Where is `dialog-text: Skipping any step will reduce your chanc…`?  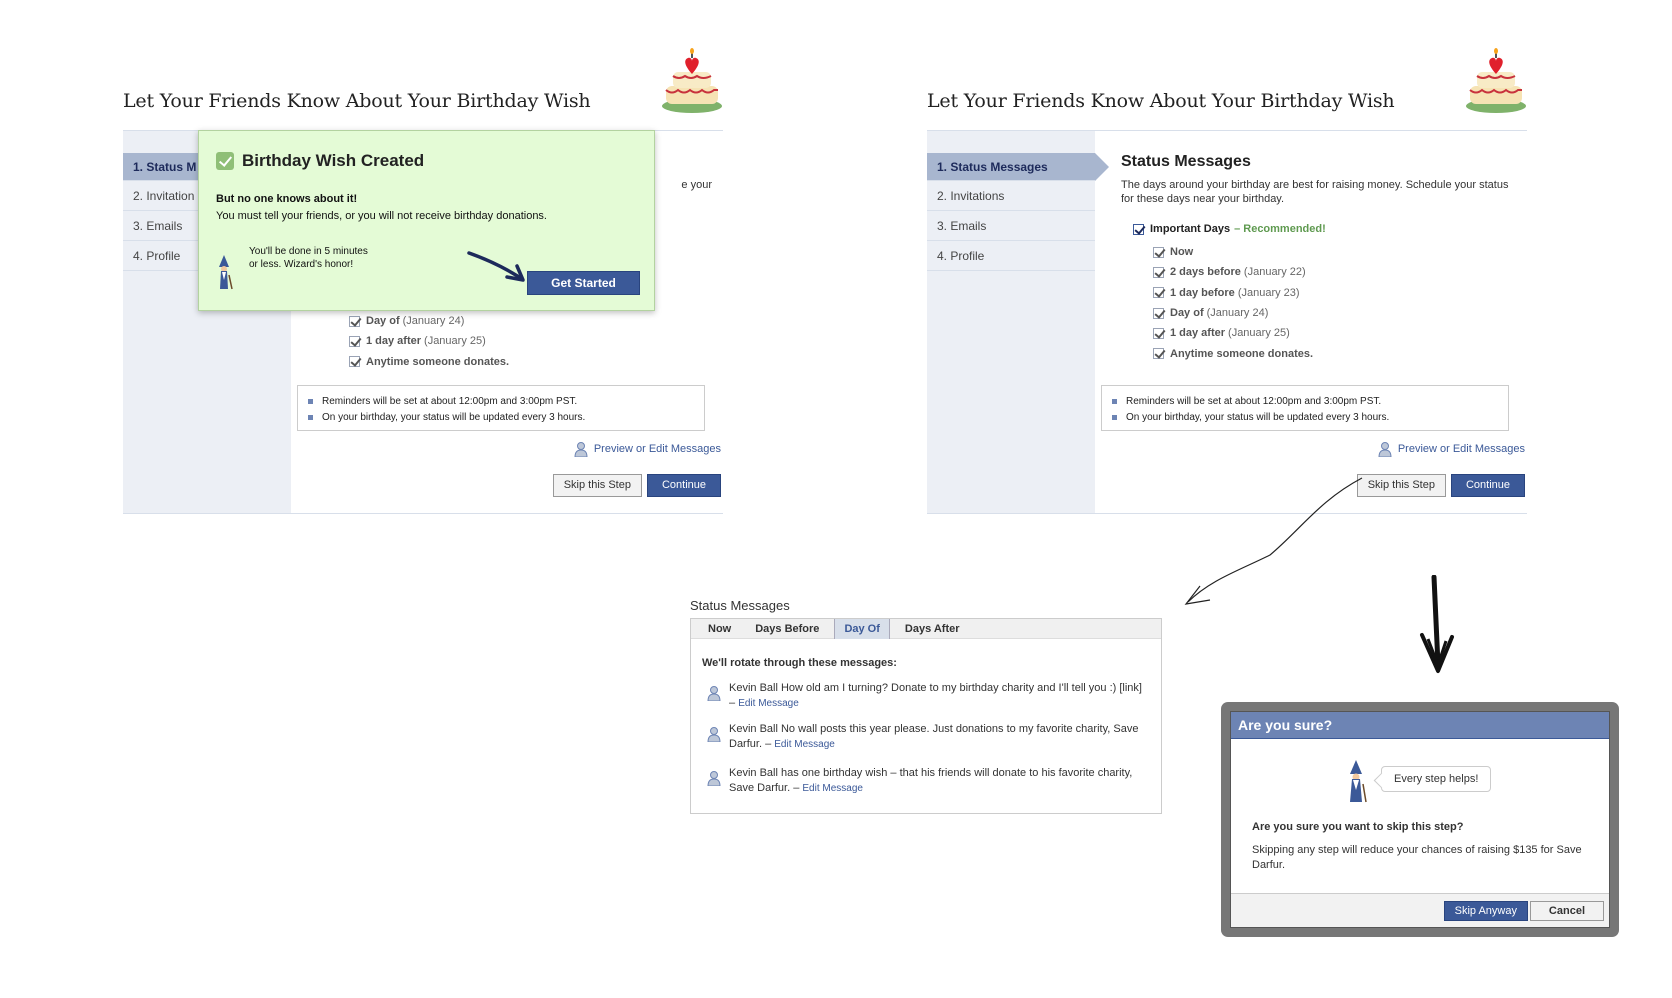
dialog-text: Skipping any step will reduce your chanc… is located at coordinates (1417, 857).